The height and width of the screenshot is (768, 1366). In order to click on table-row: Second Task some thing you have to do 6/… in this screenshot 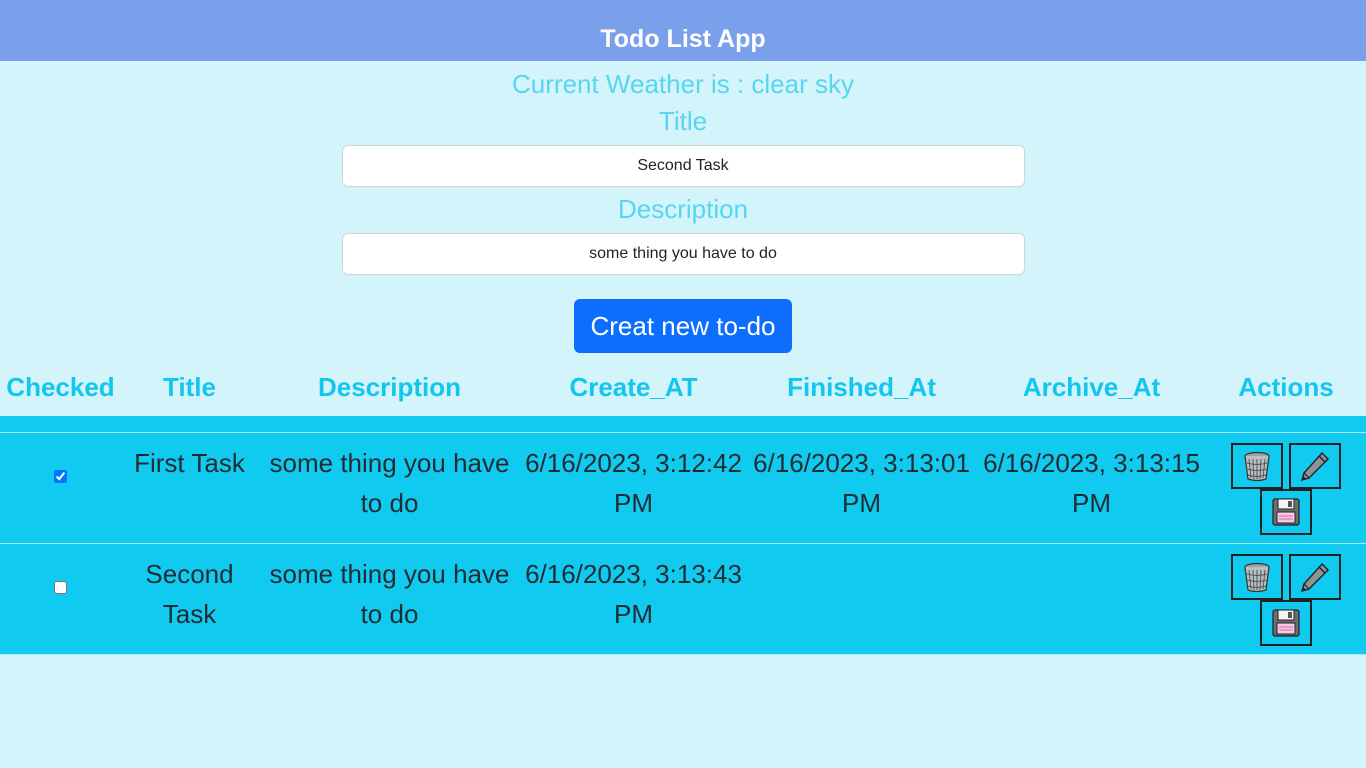, I will do `click(683, 599)`.